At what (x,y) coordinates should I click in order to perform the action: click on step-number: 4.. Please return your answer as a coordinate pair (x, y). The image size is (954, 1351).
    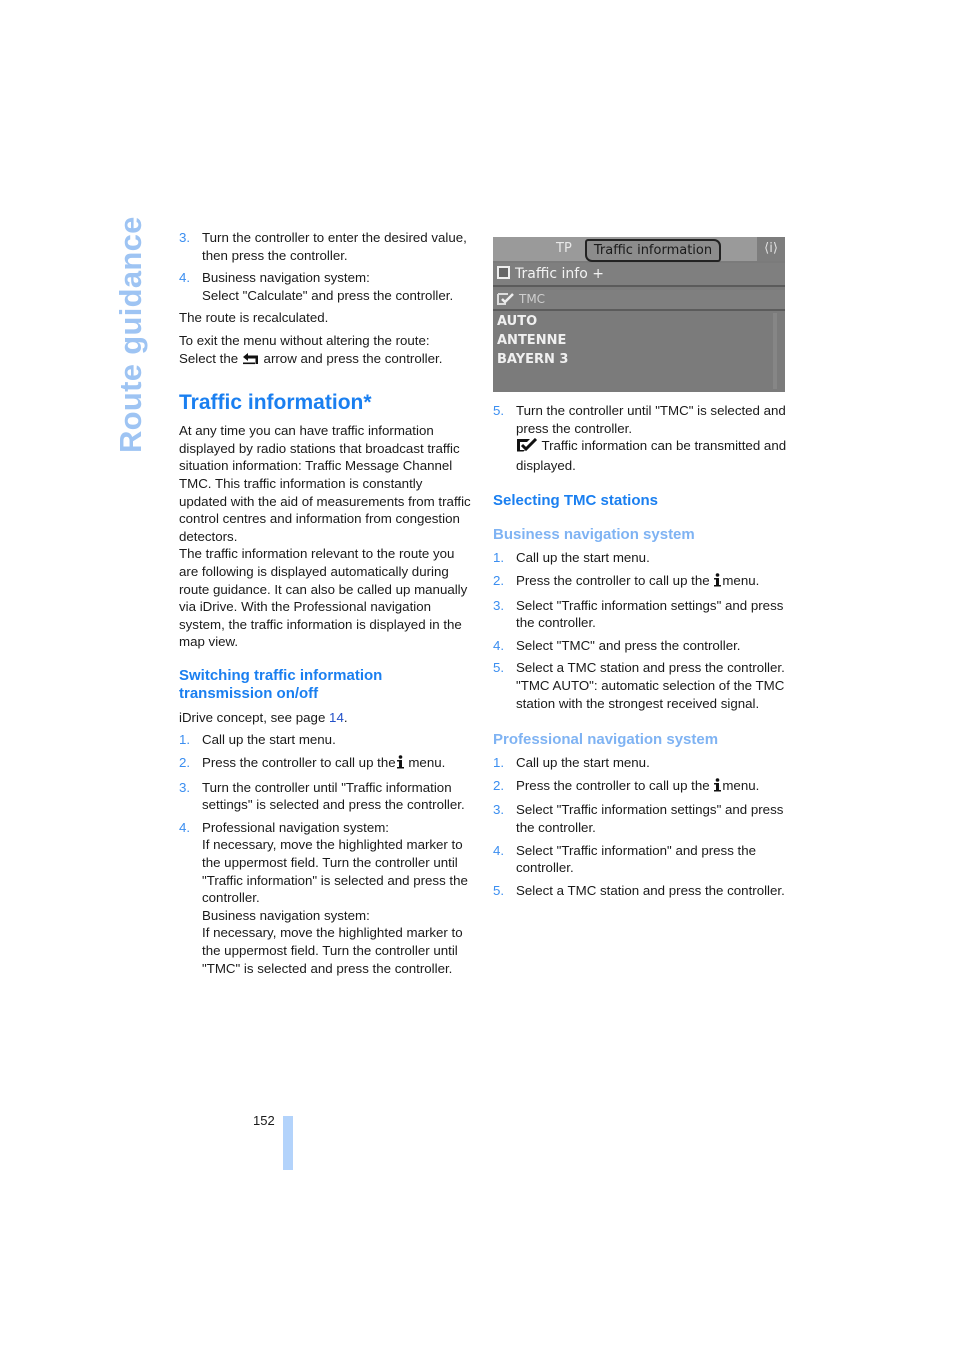
    Looking at the image, I should click on (185, 278).